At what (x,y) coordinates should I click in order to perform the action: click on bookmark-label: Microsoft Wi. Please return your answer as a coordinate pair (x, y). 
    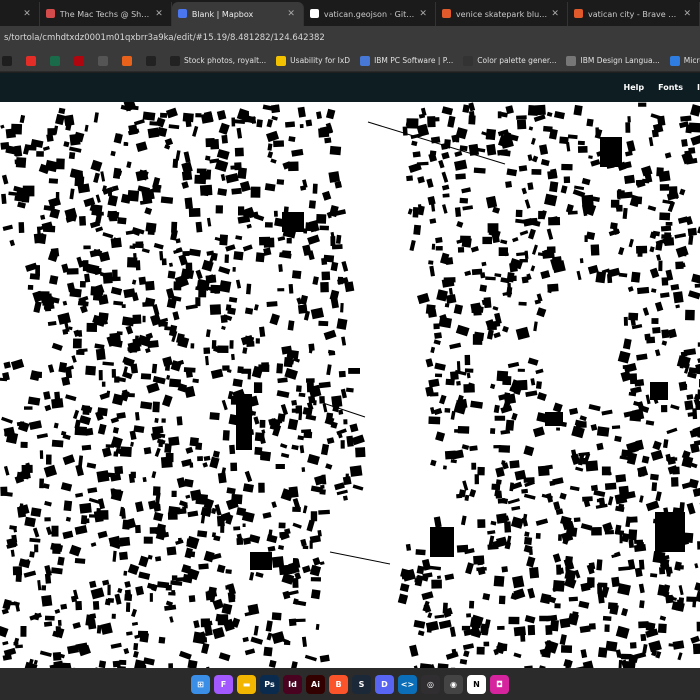
    Looking at the image, I should click on (691, 60).